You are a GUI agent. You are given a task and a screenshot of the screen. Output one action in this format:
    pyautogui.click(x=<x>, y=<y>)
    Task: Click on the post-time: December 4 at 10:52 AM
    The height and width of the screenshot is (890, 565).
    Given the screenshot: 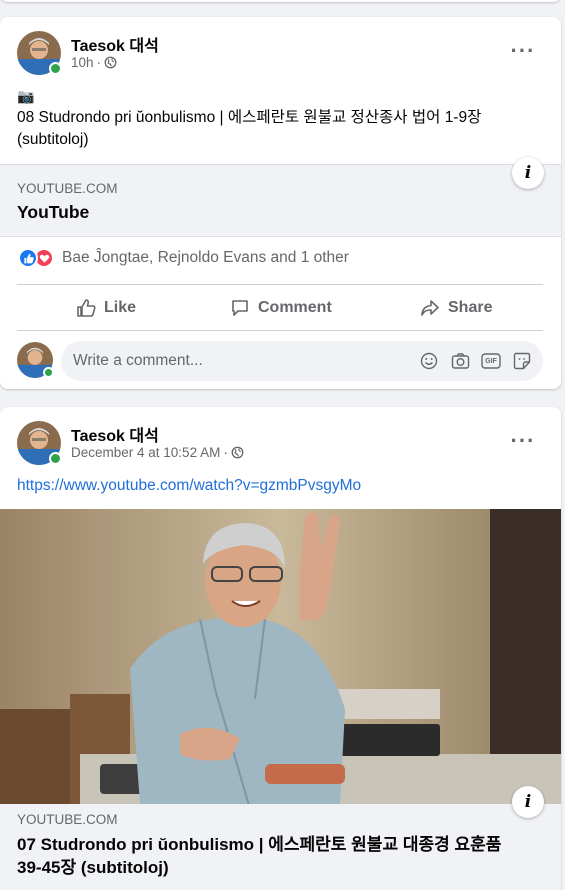 What is the action you would take?
    pyautogui.click(x=145, y=452)
    